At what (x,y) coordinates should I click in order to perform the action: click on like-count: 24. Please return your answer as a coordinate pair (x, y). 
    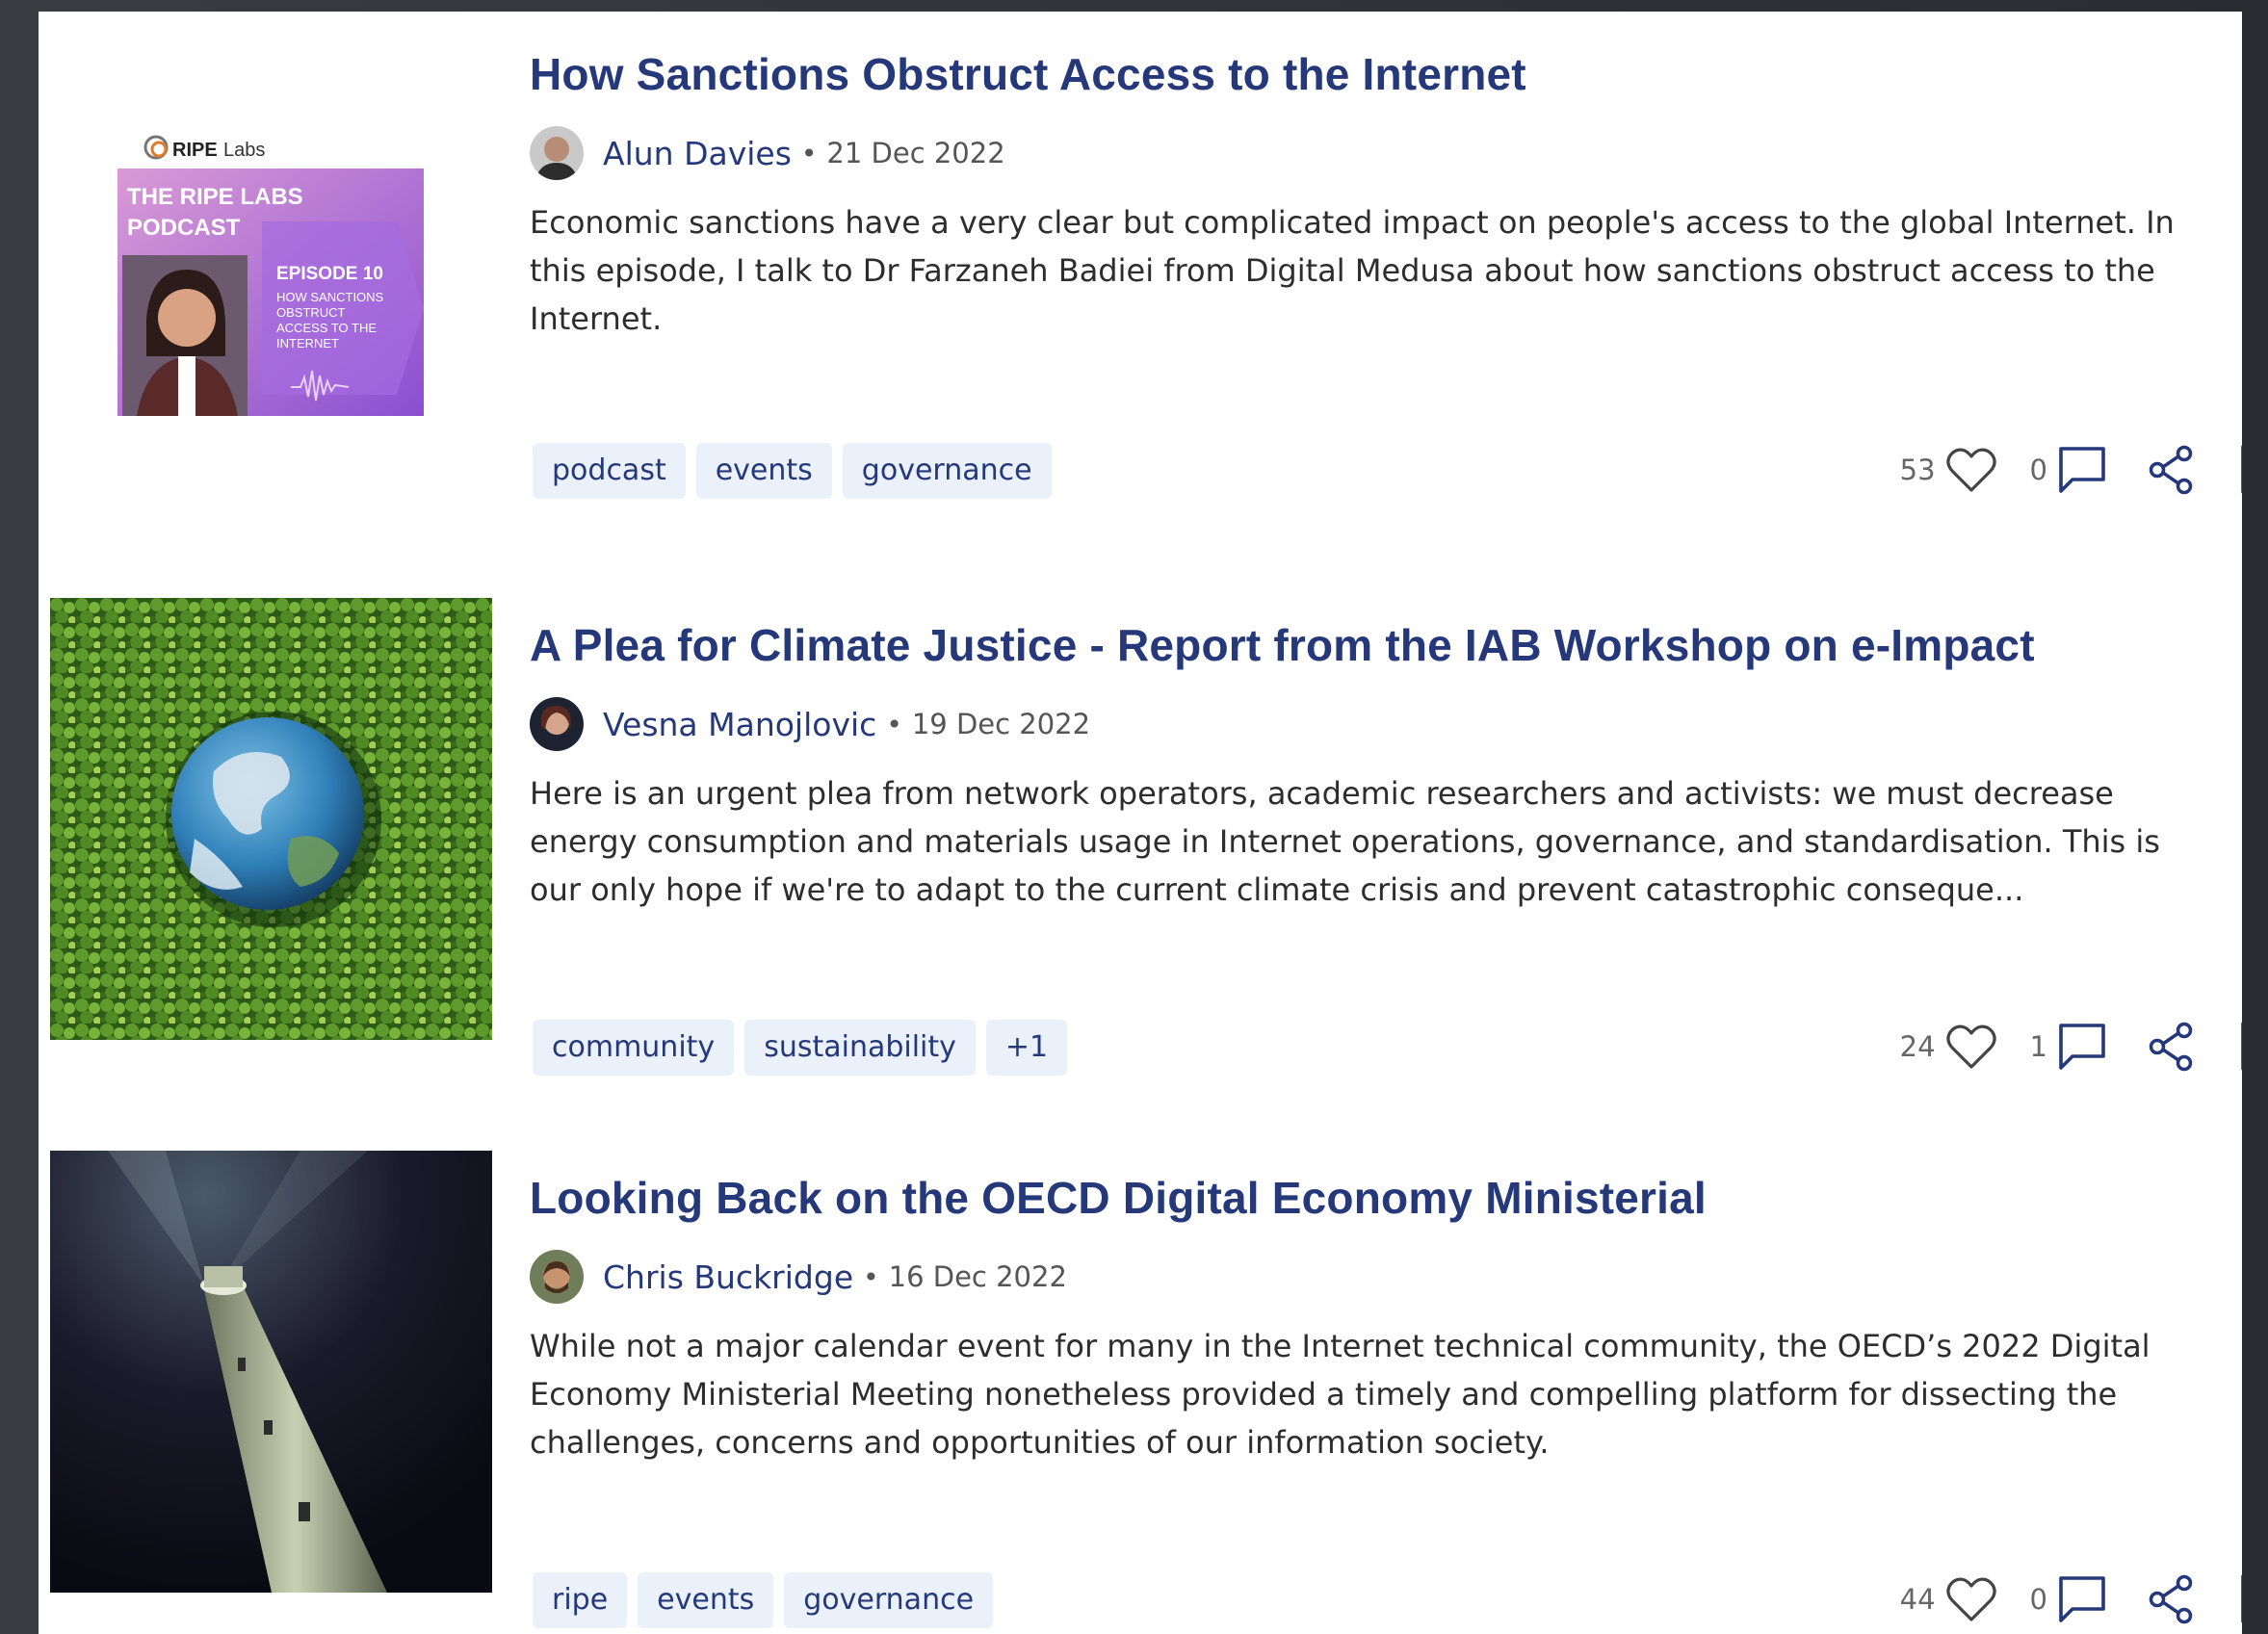
    Looking at the image, I should click on (1918, 1046).